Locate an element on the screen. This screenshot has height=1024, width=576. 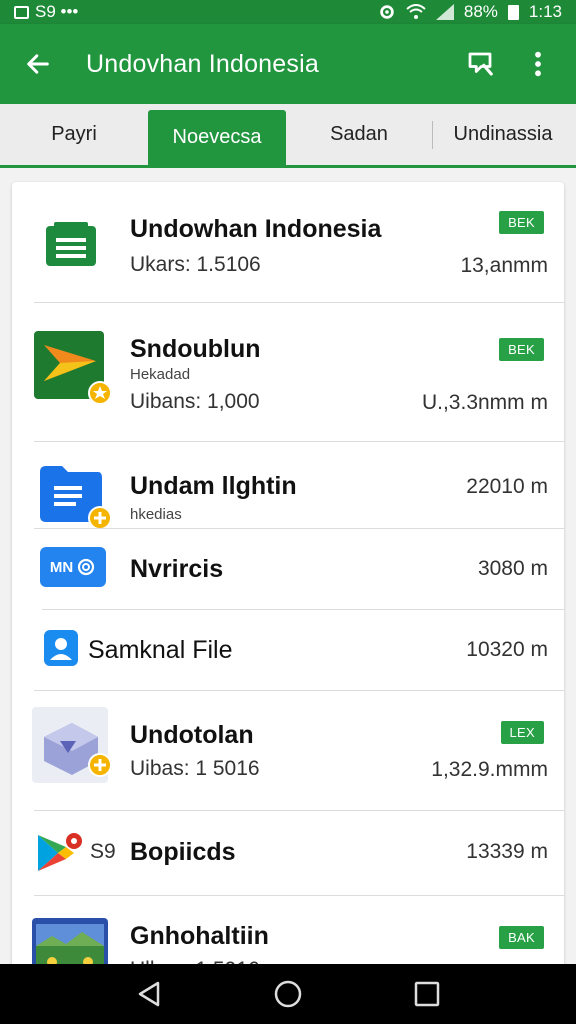
status-time: 1:13 is located at coordinates (545, 11).